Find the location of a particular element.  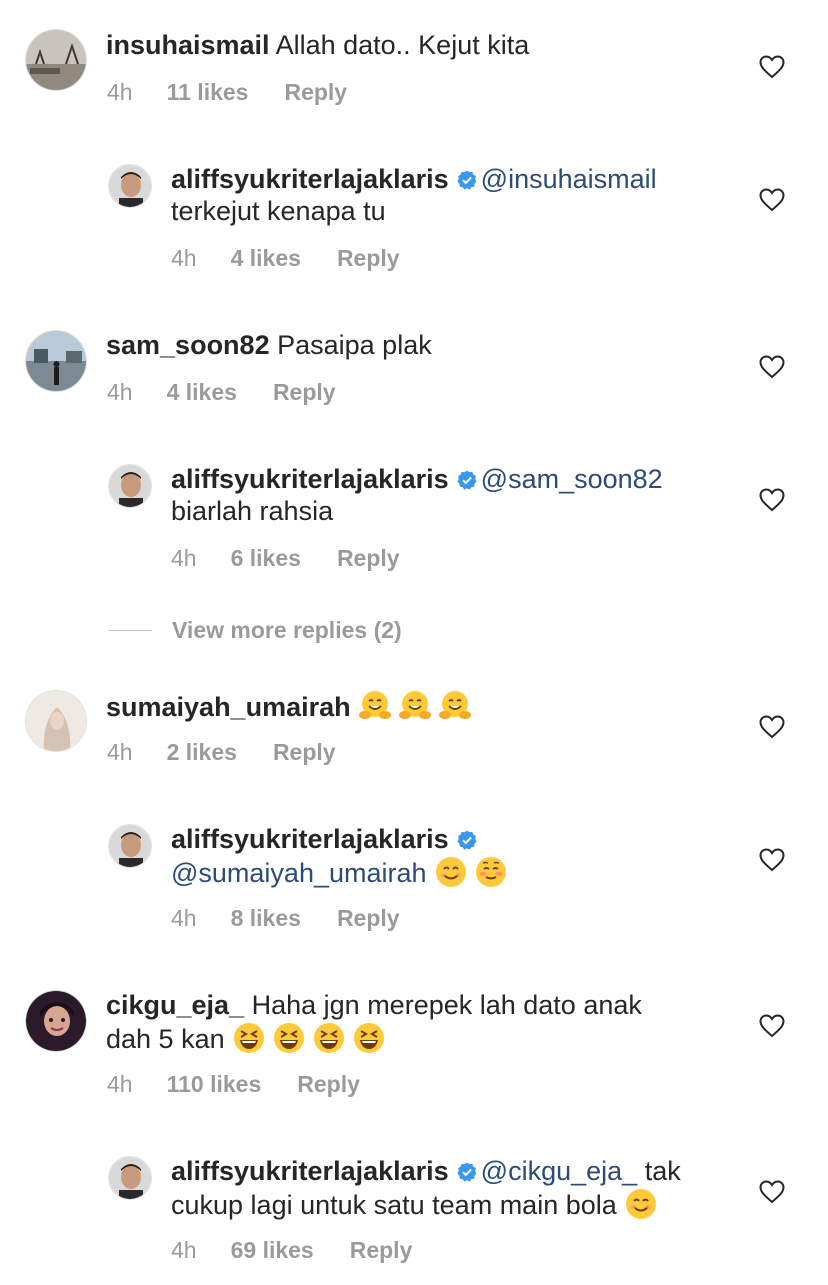

comment-text: insuhaismail Allah dato.. Kejut kita is located at coordinates (421, 45).